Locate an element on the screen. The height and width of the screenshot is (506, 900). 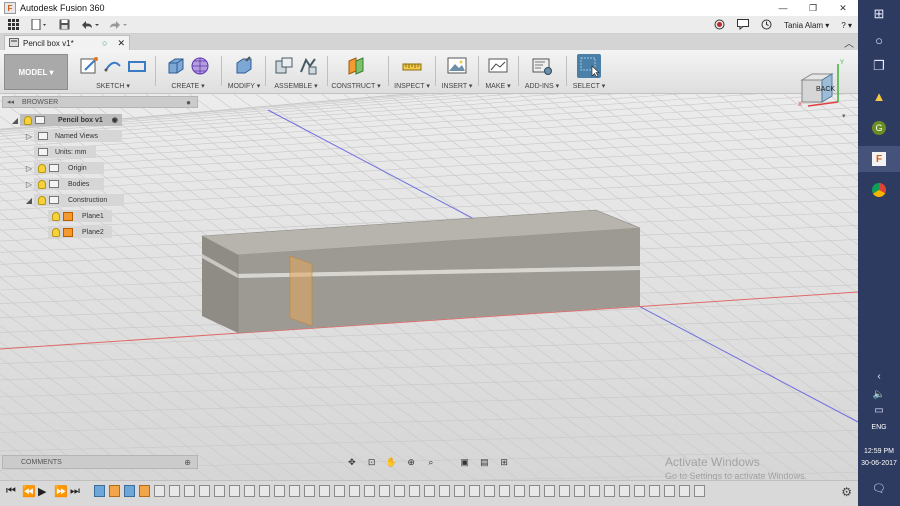
go-to-end-icon: ⏭ is located at coordinates (75, 491).